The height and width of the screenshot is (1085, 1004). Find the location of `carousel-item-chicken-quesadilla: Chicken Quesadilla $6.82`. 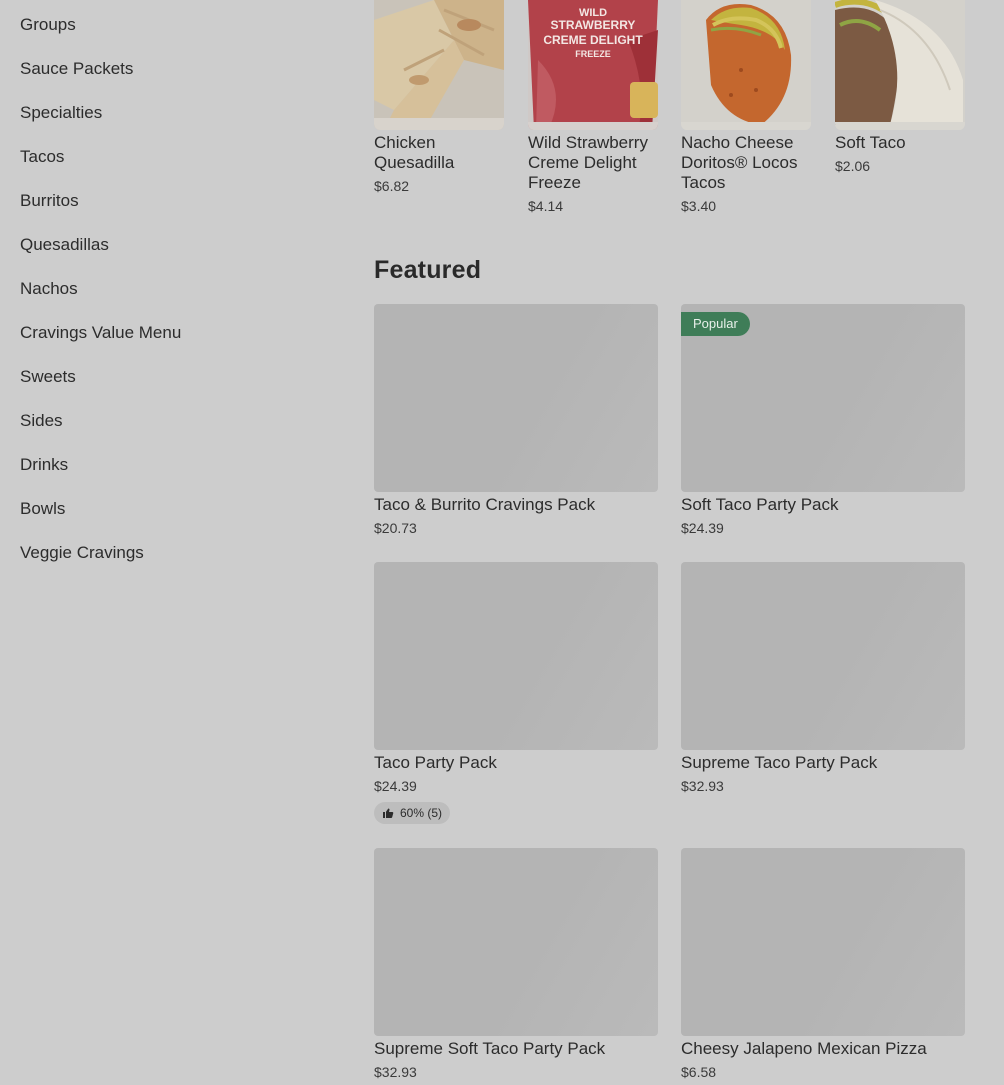

carousel-item-chicken-quesadilla: Chicken Quesadilla $6.82 is located at coordinates (439, 100).